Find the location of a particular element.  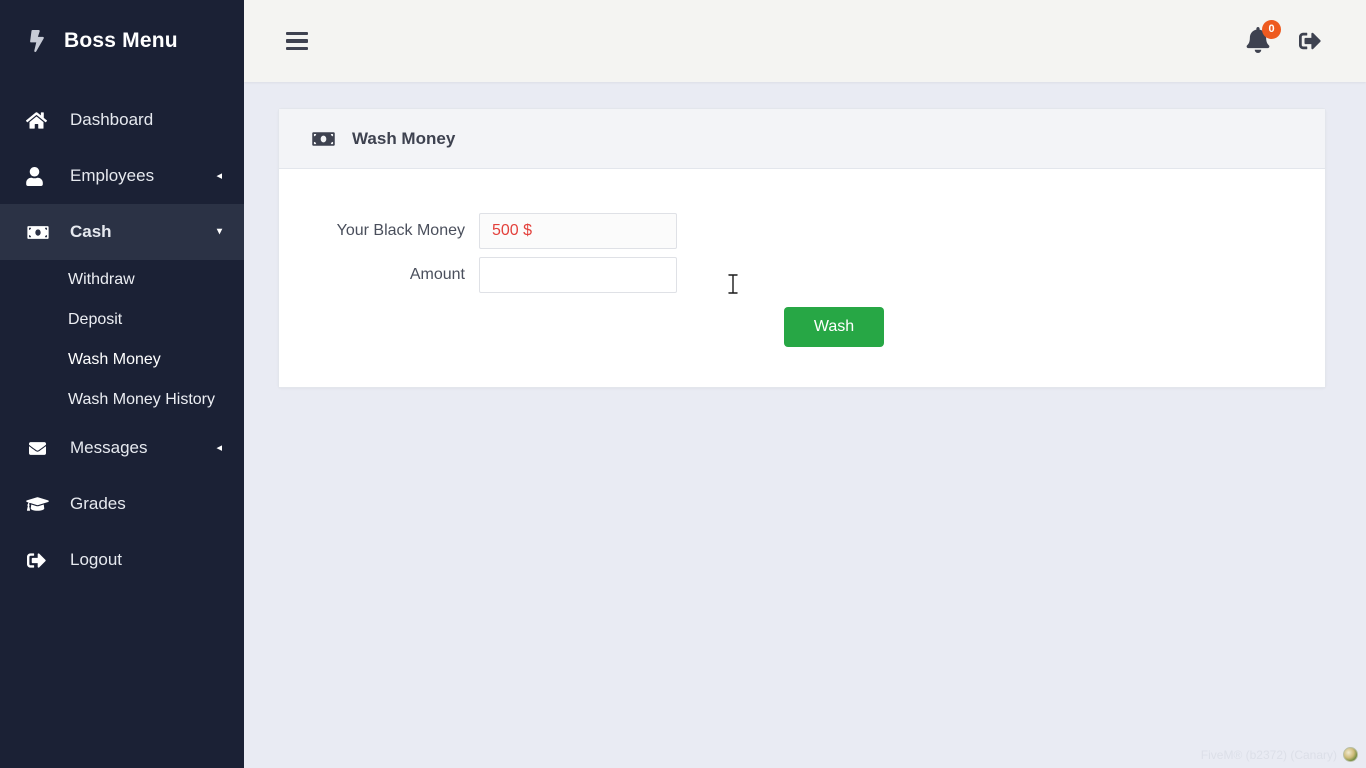

sidebar-item-label: Logout is located at coordinates (96, 559).